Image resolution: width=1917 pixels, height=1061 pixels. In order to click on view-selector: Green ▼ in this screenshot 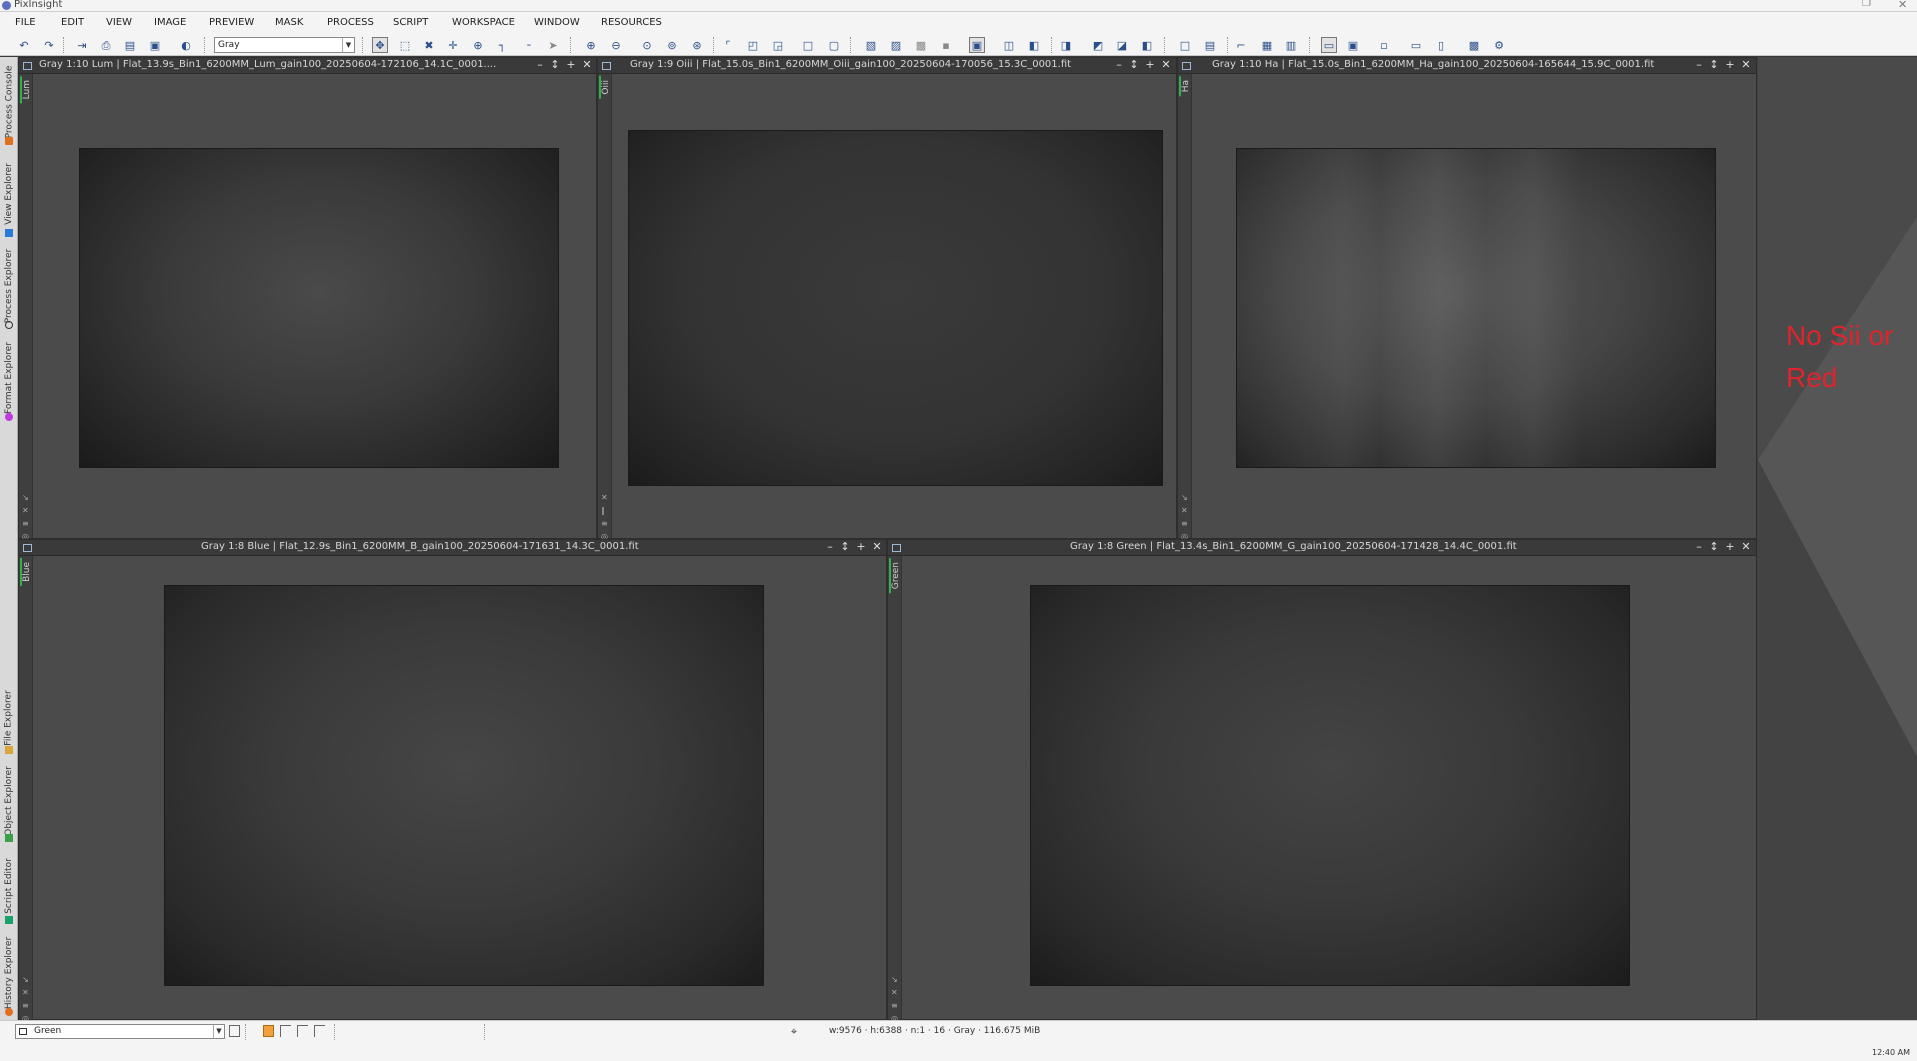, I will do `click(120, 1031)`.